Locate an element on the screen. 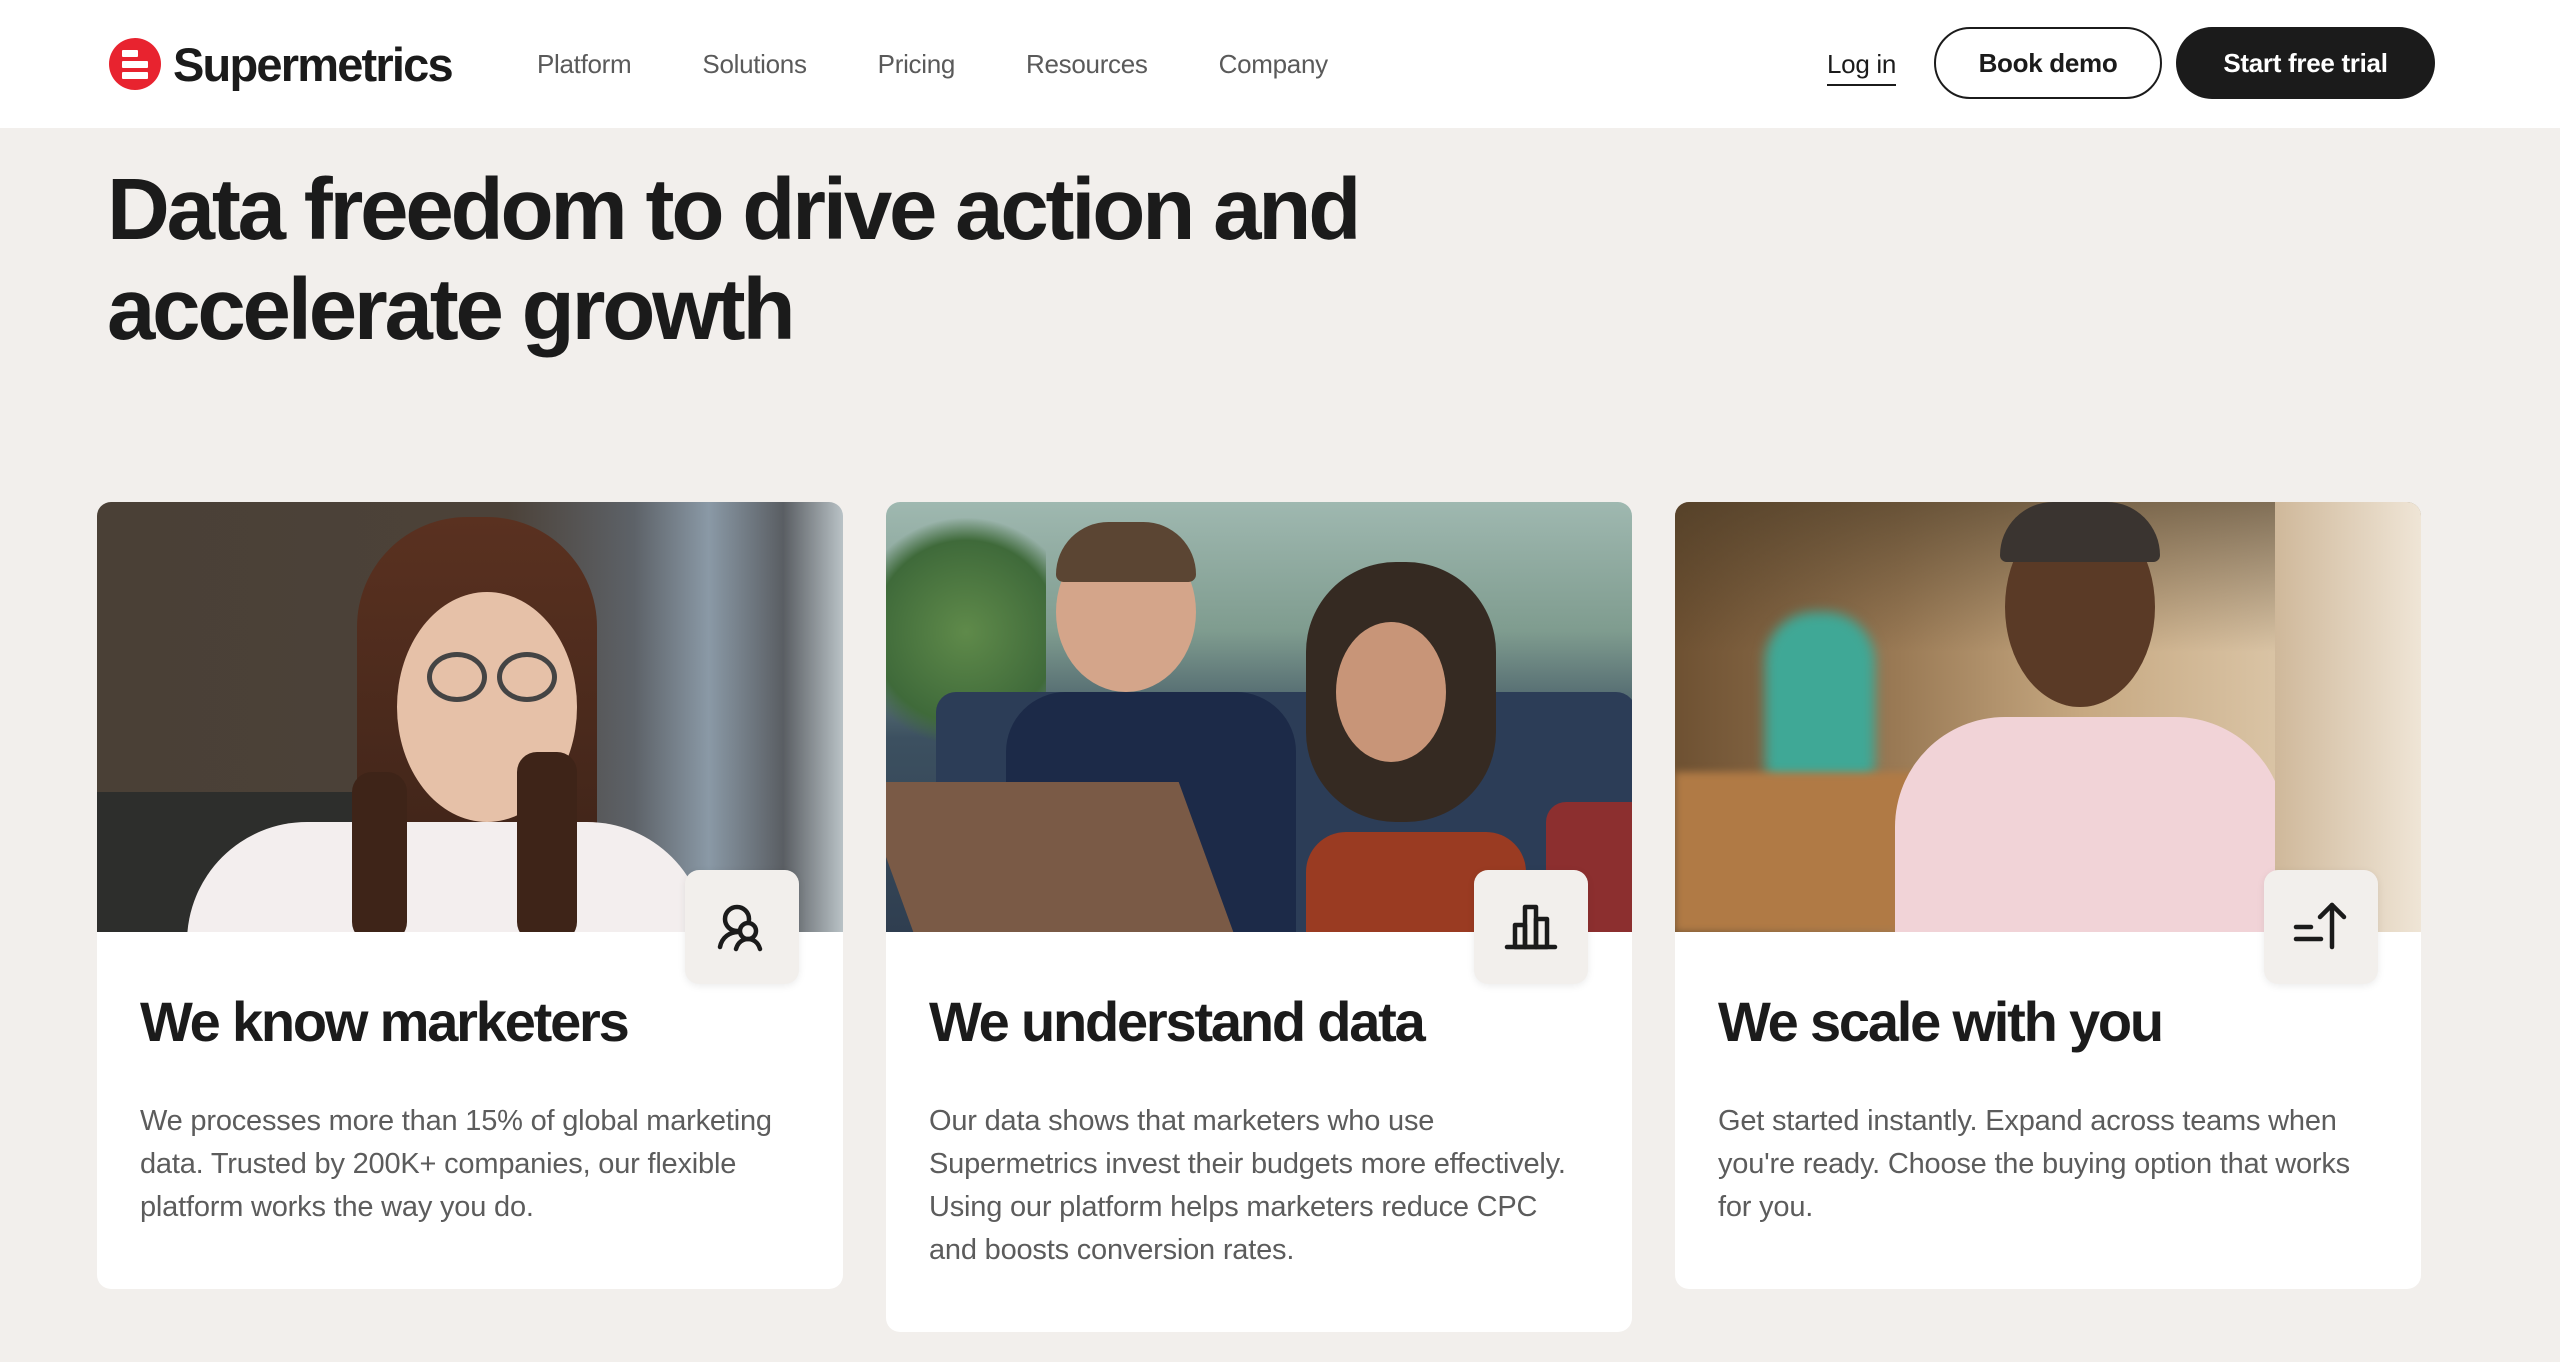 The image size is (2560, 1362). bar-chart-icon is located at coordinates (1531, 927).